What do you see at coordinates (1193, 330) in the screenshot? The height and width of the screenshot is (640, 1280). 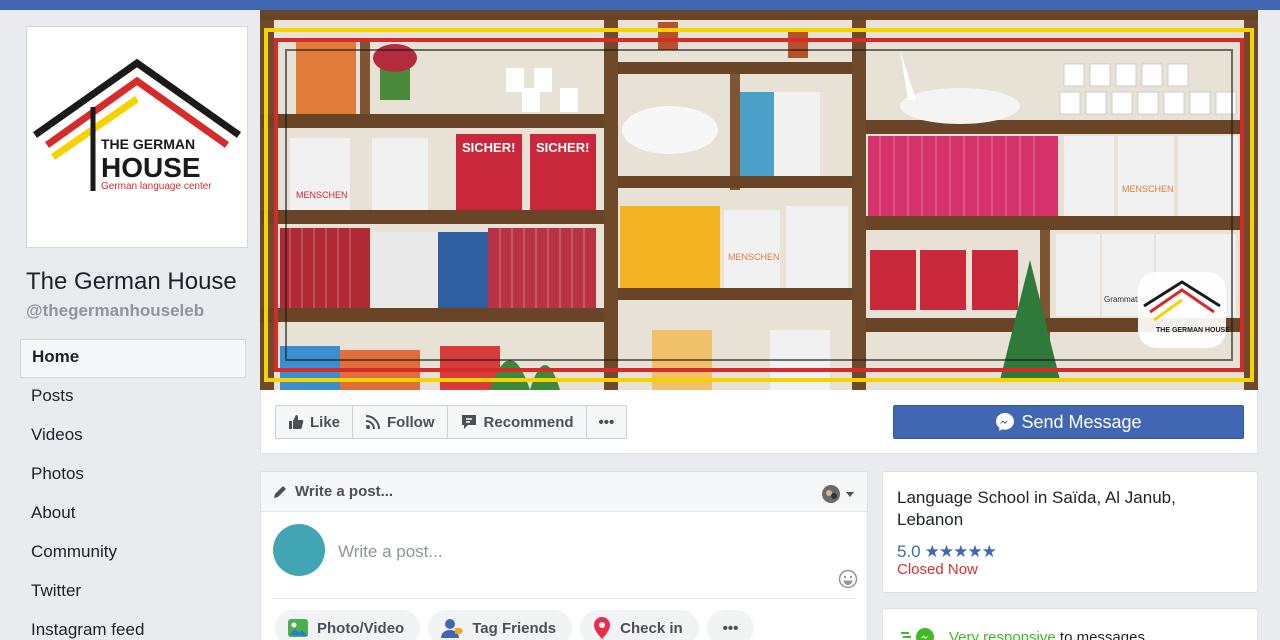 I see `cover-watermark-text: THE GERMAN HOUSE` at bounding box center [1193, 330].